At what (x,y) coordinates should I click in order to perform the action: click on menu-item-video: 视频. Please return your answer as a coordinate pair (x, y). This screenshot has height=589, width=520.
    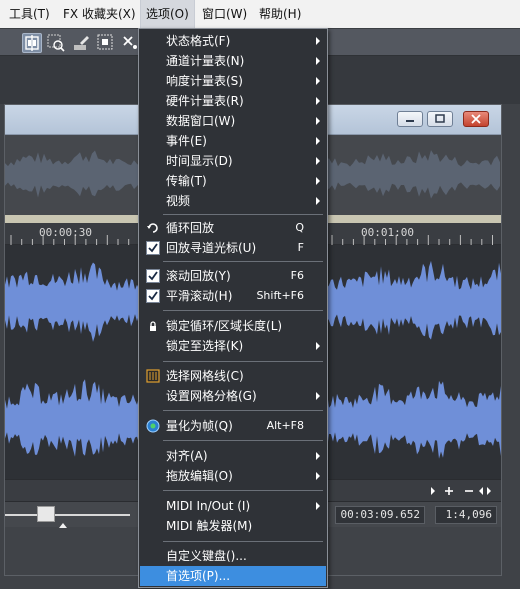
    Looking at the image, I should click on (233, 201).